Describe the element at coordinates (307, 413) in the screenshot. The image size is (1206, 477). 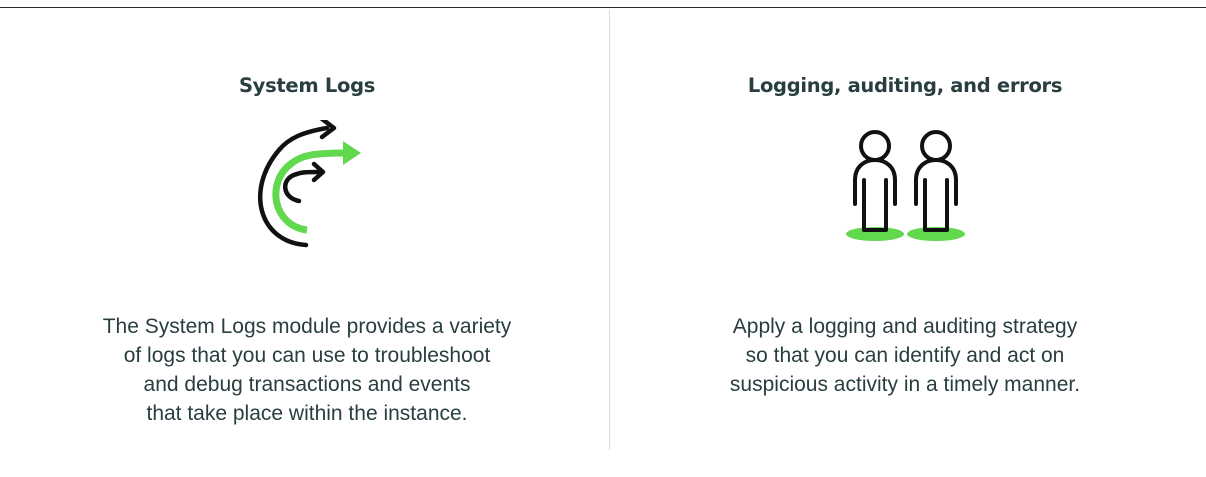
I see `description-line: that take place within the instance.` at that location.